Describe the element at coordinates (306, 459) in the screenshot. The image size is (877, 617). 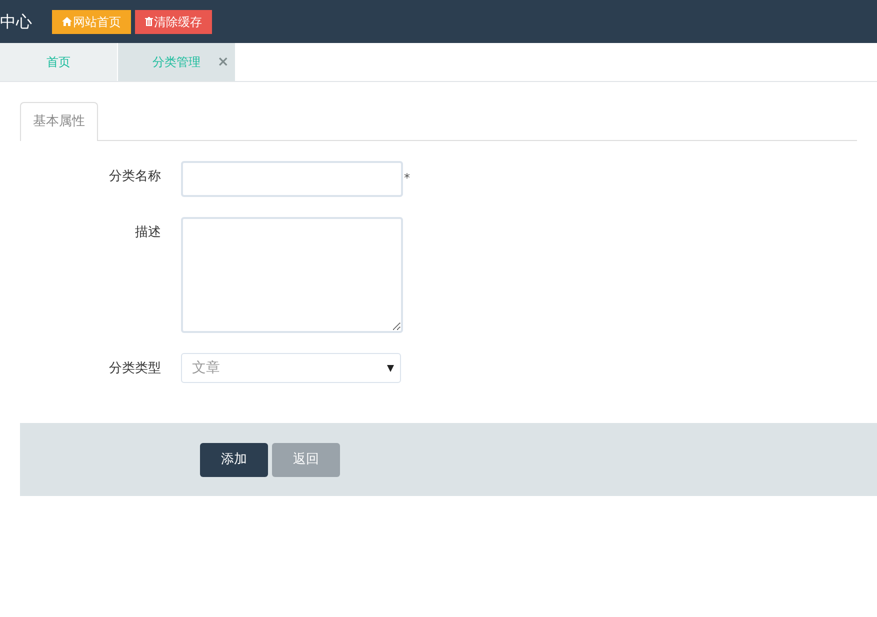
I see `back-button: 返回` at that location.